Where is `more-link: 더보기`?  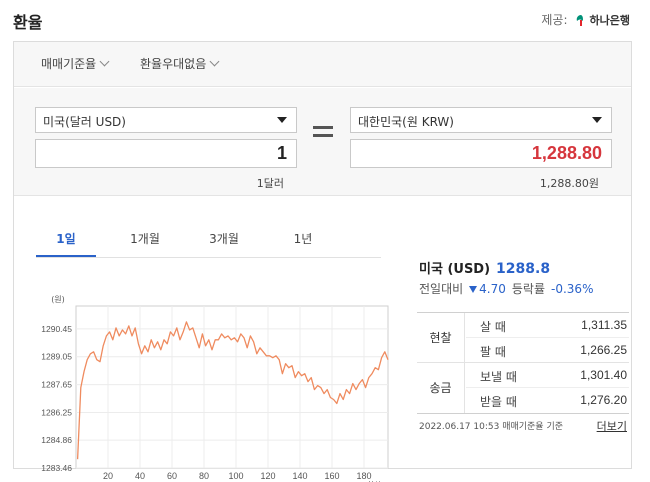 more-link: 더보기 is located at coordinates (612, 426).